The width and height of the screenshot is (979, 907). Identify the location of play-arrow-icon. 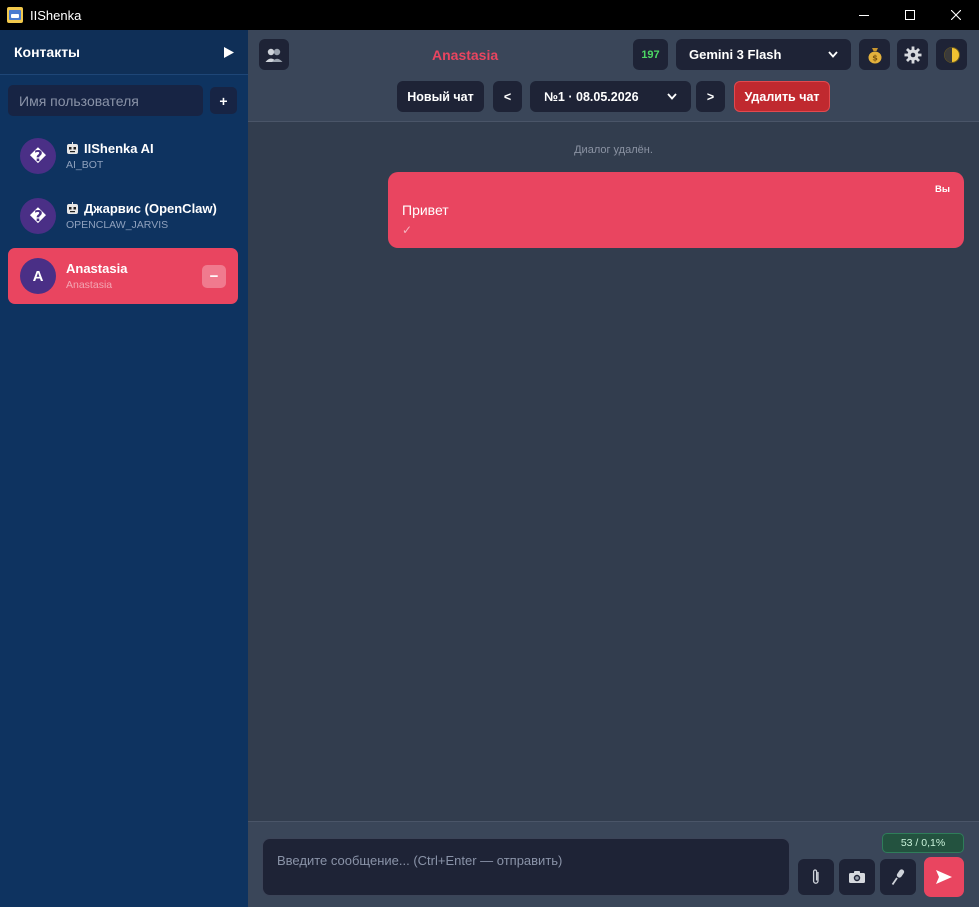
(229, 52).